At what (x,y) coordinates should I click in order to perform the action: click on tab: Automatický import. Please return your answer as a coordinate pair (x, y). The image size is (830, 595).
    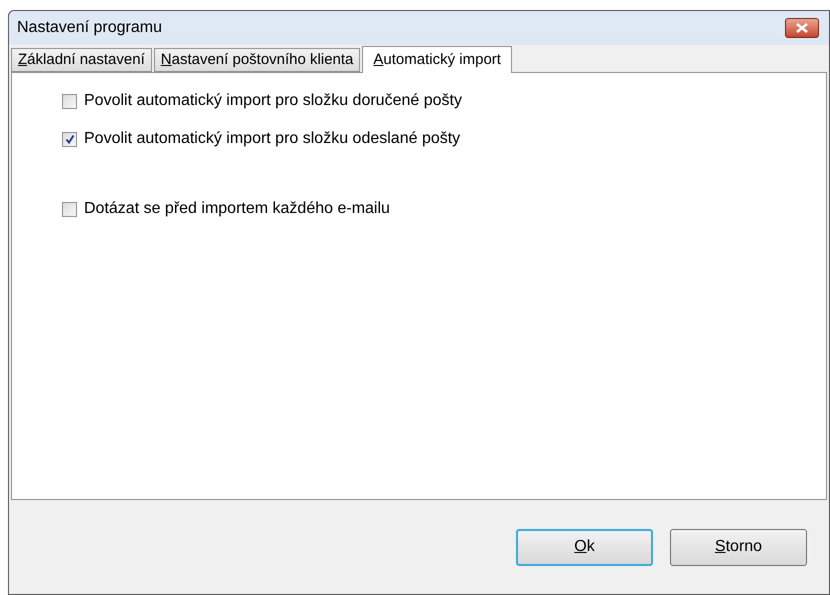
    Looking at the image, I should click on (437, 59).